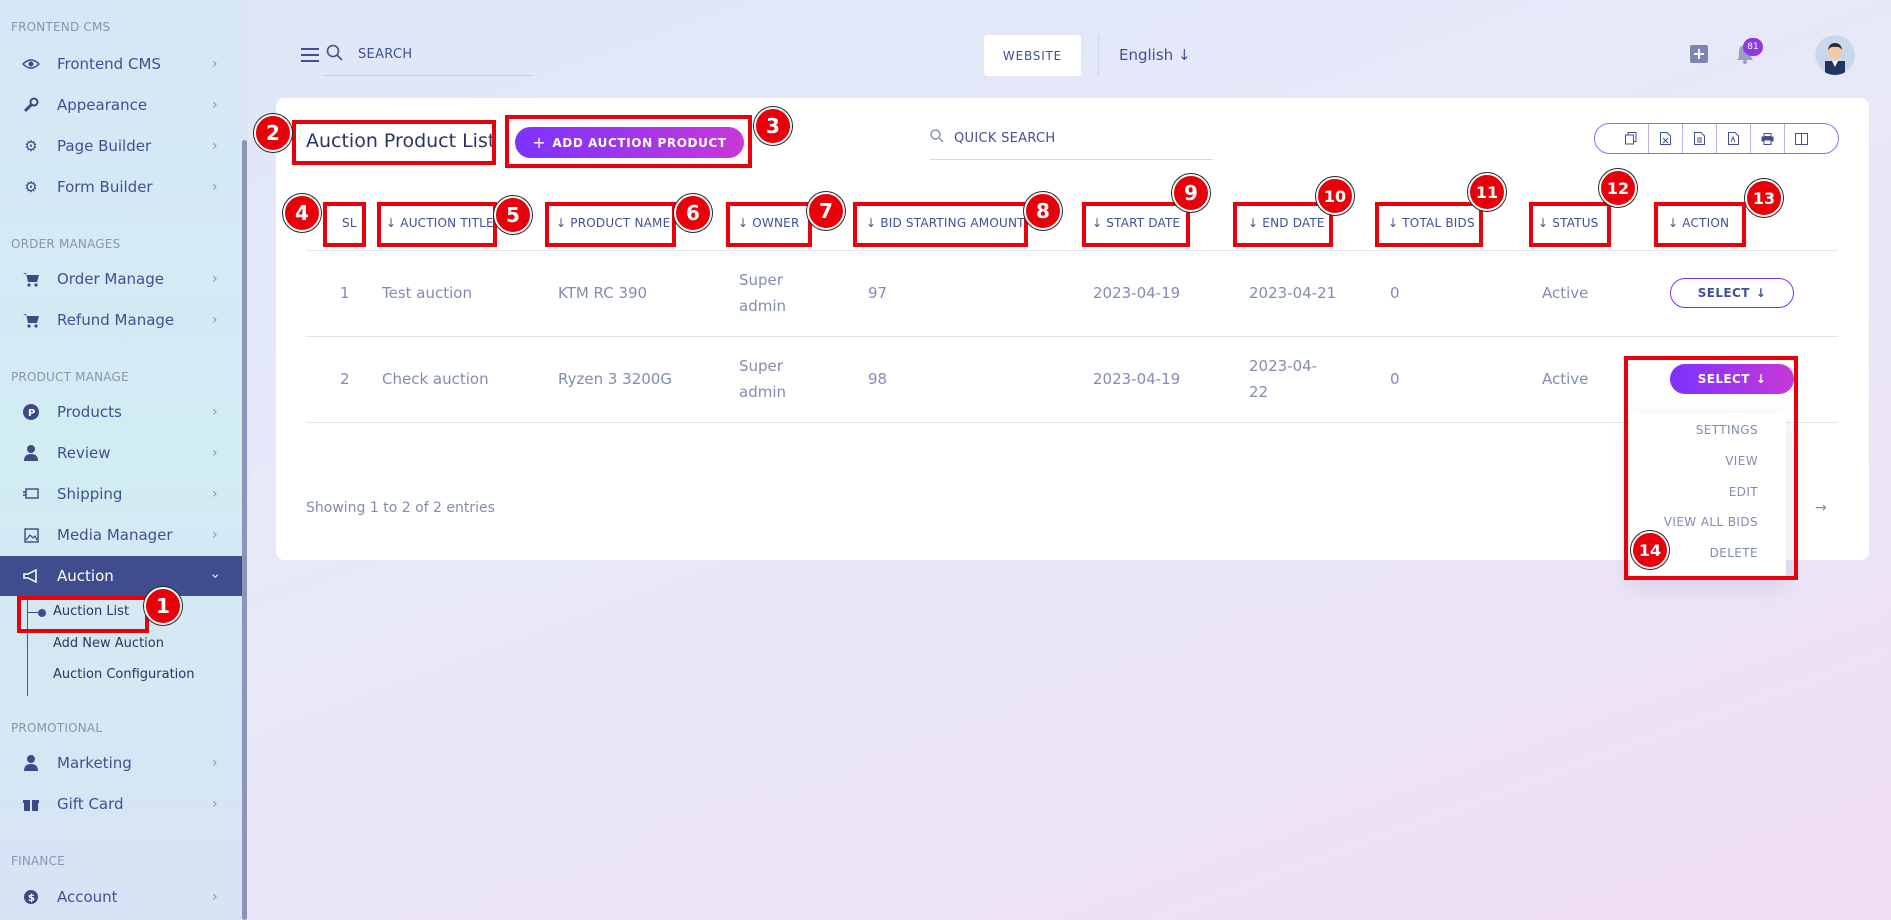 This screenshot has height=920, width=1891. Describe the element at coordinates (57, 728) in the screenshot. I see `sidebar-section-title: PROMOTIONAL` at that location.